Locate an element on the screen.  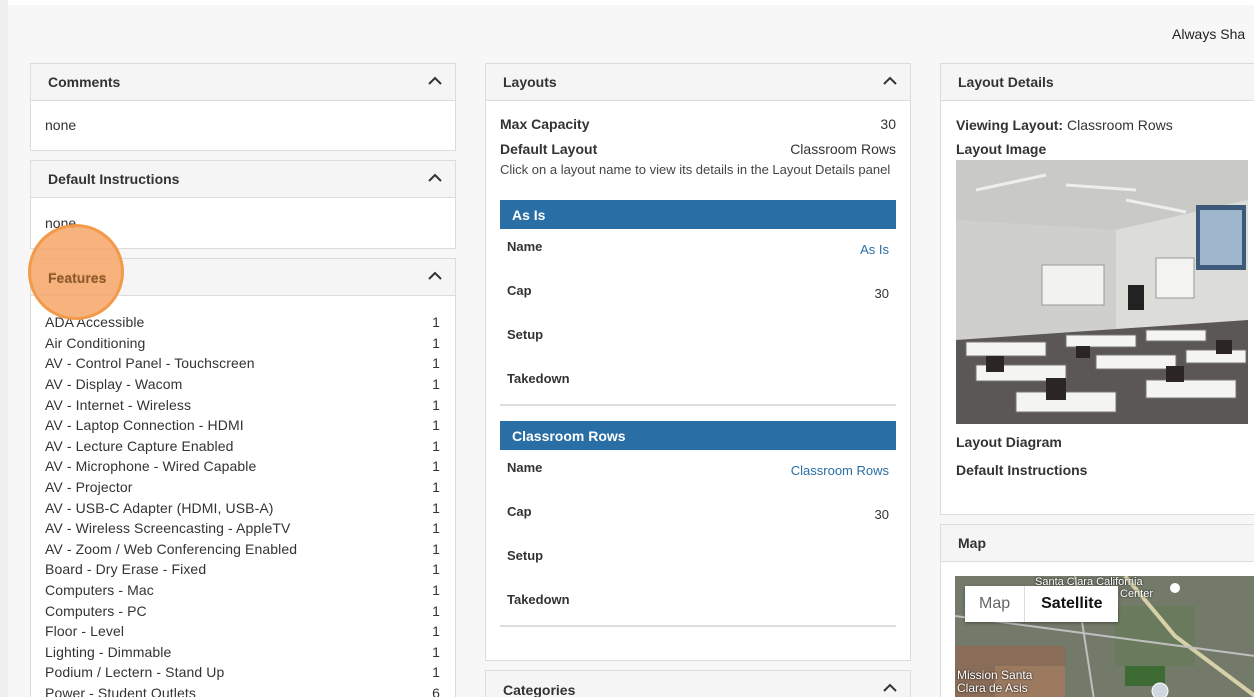
feature-label: AV - Lecture Capture Enabled is located at coordinates (139, 445).